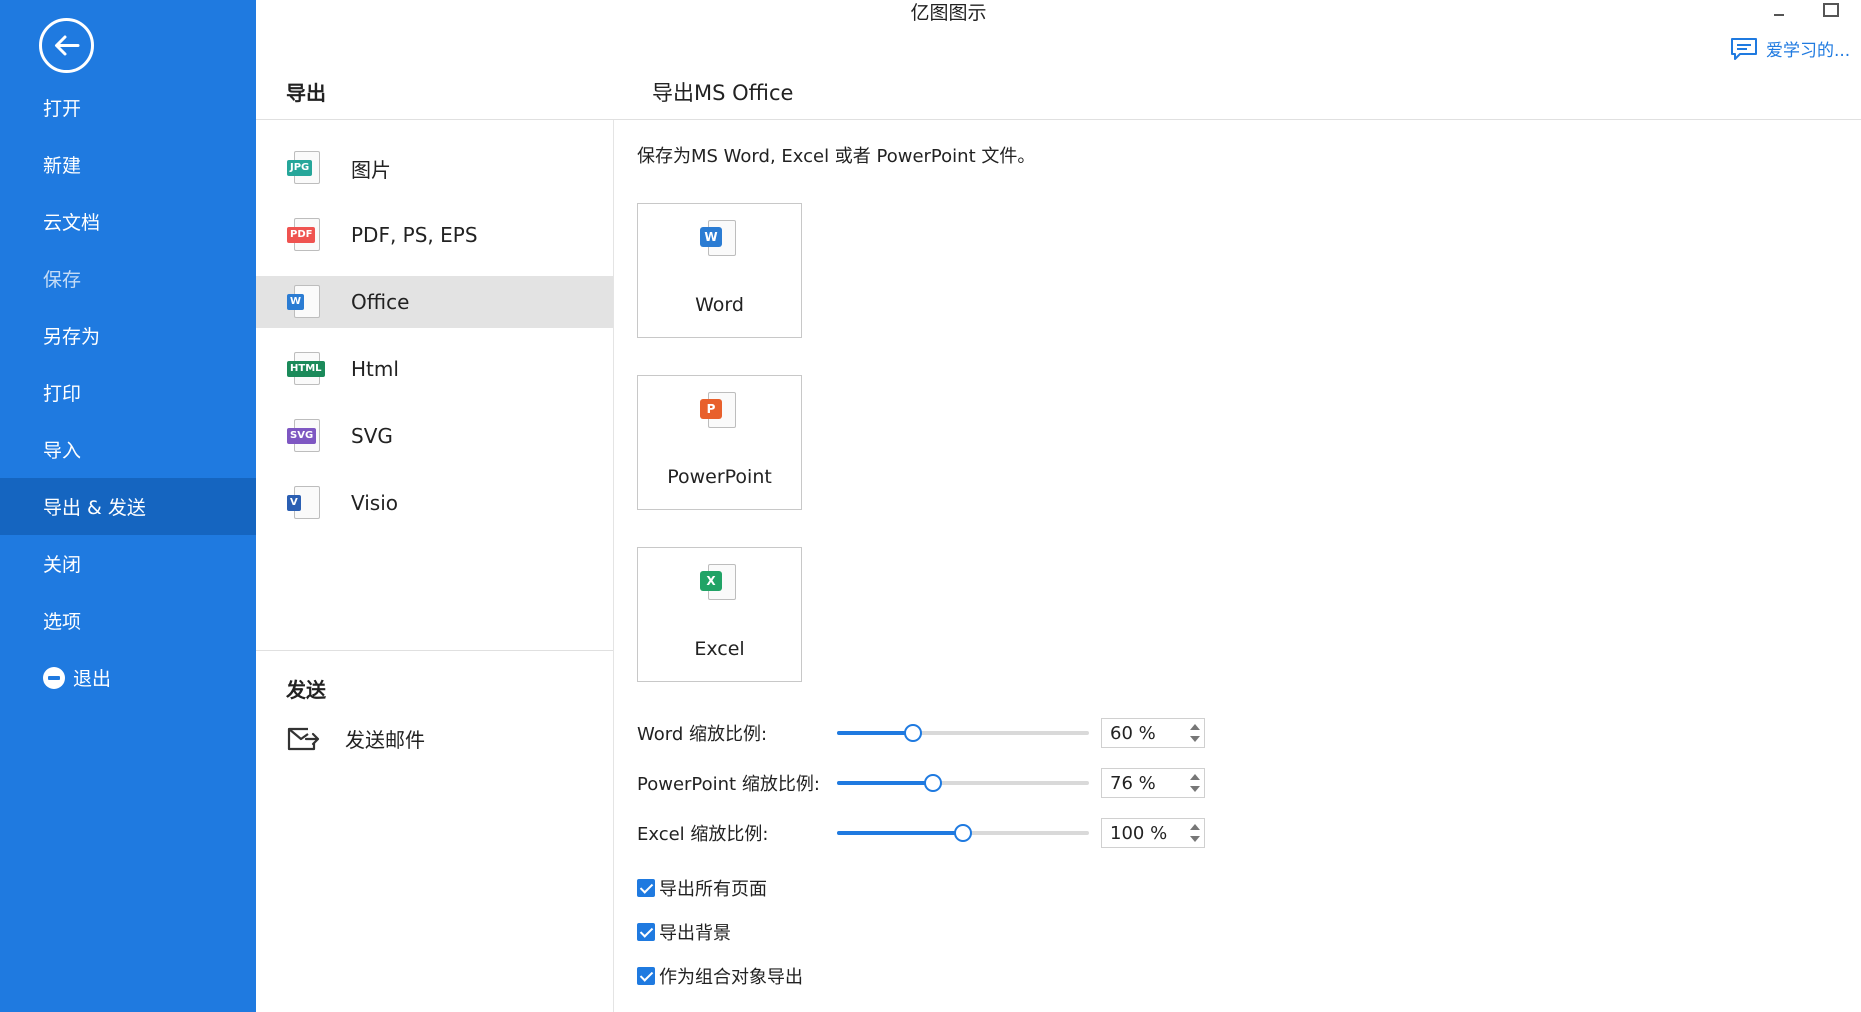 The image size is (1861, 1012). Describe the element at coordinates (128, 335) in the screenshot. I see `sidebar-item-save-as: 另存为` at that location.